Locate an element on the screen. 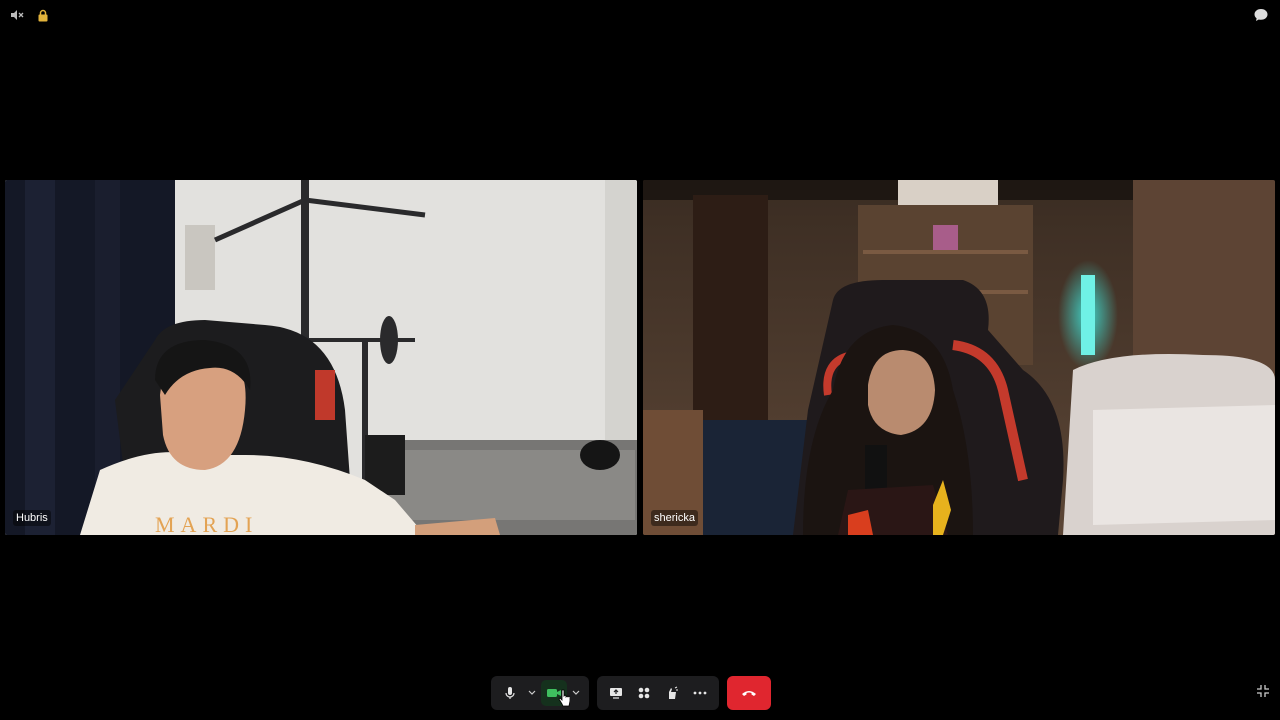  speaker-muted-icon is located at coordinates (17, 15).